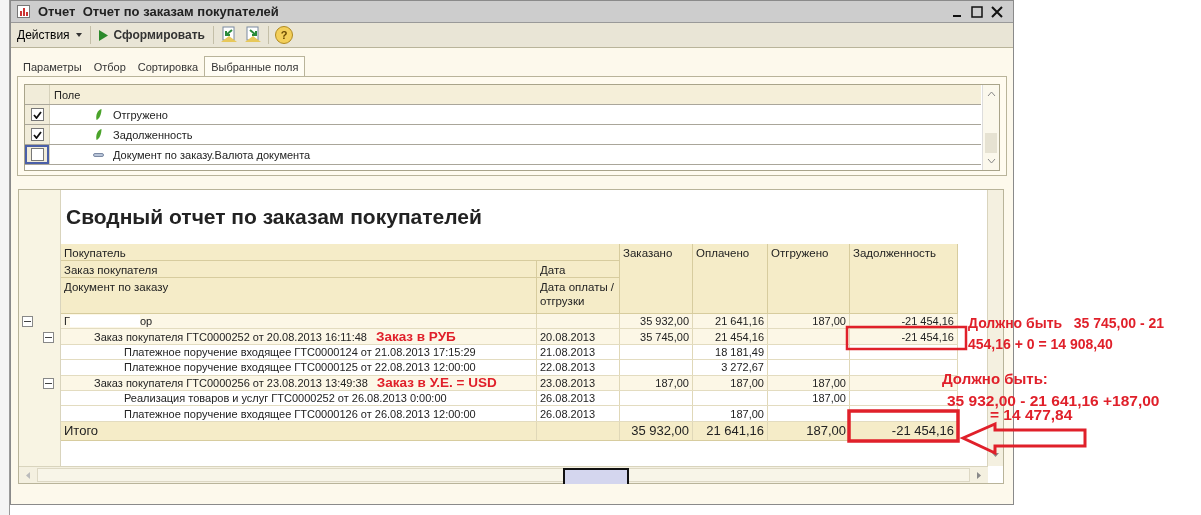  I want to click on total-cell: -21 454,16, so click(922, 430).